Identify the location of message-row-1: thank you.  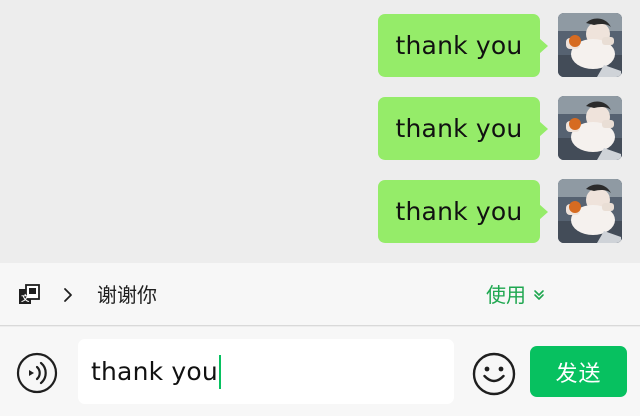
(500, 45).